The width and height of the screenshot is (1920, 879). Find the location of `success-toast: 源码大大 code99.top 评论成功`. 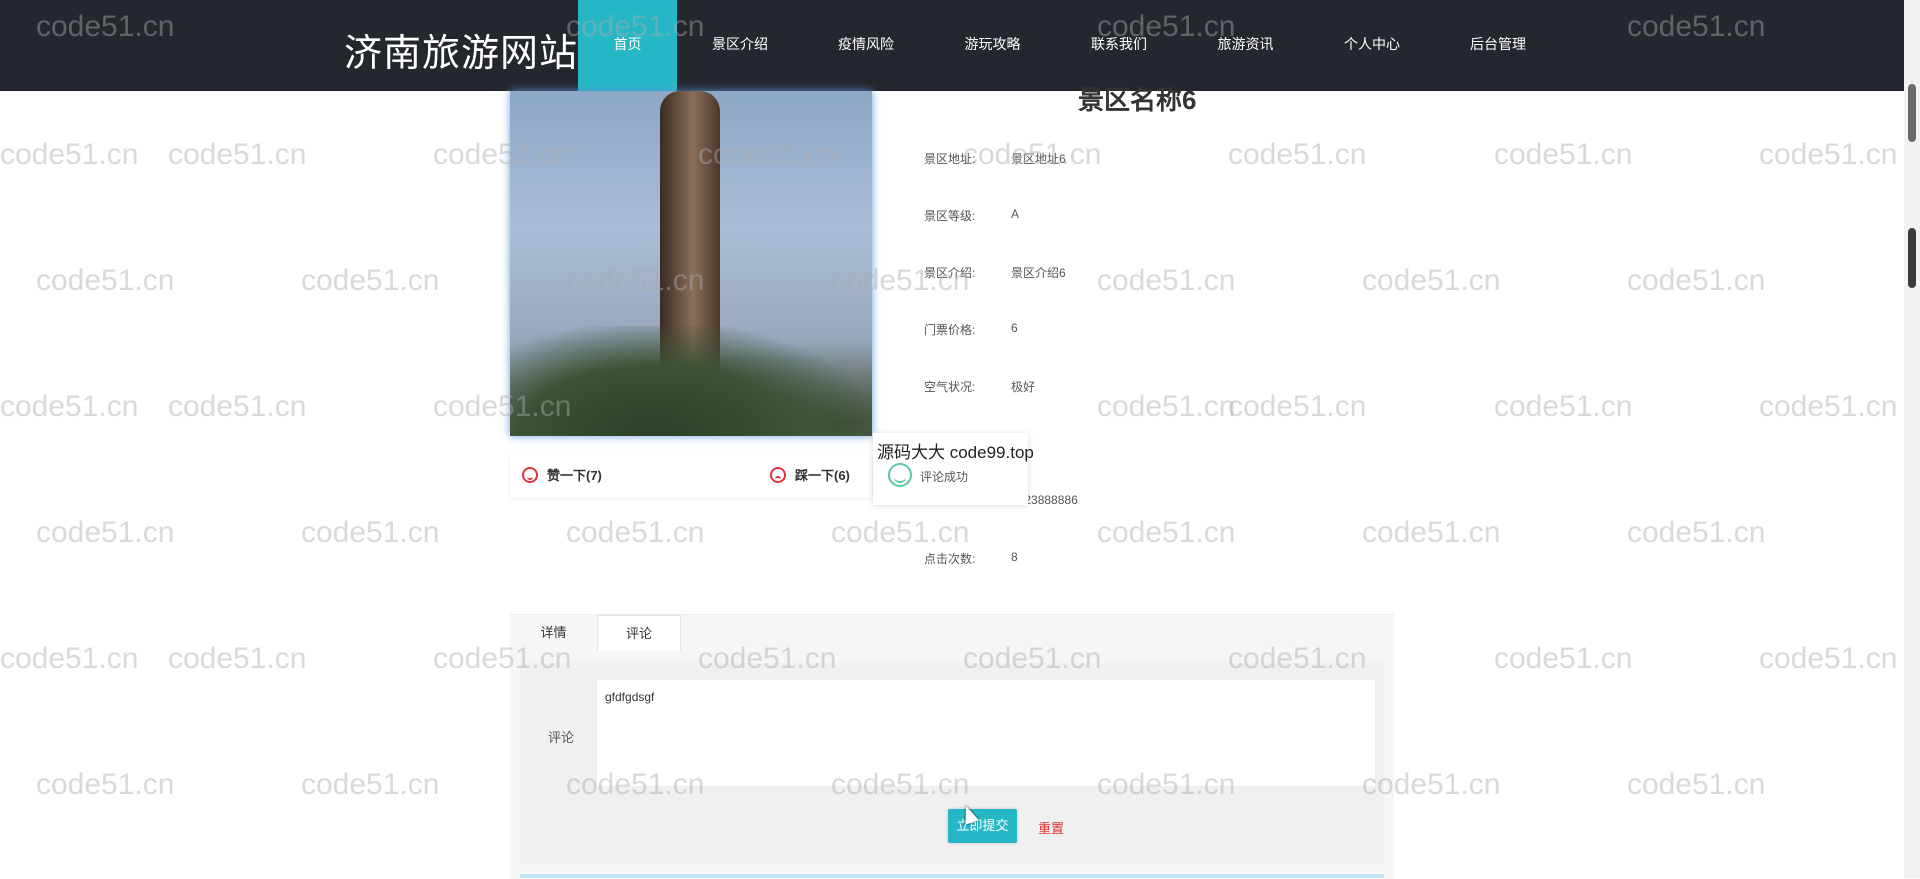

success-toast: 源码大大 code99.top 评论成功 is located at coordinates (953, 469).